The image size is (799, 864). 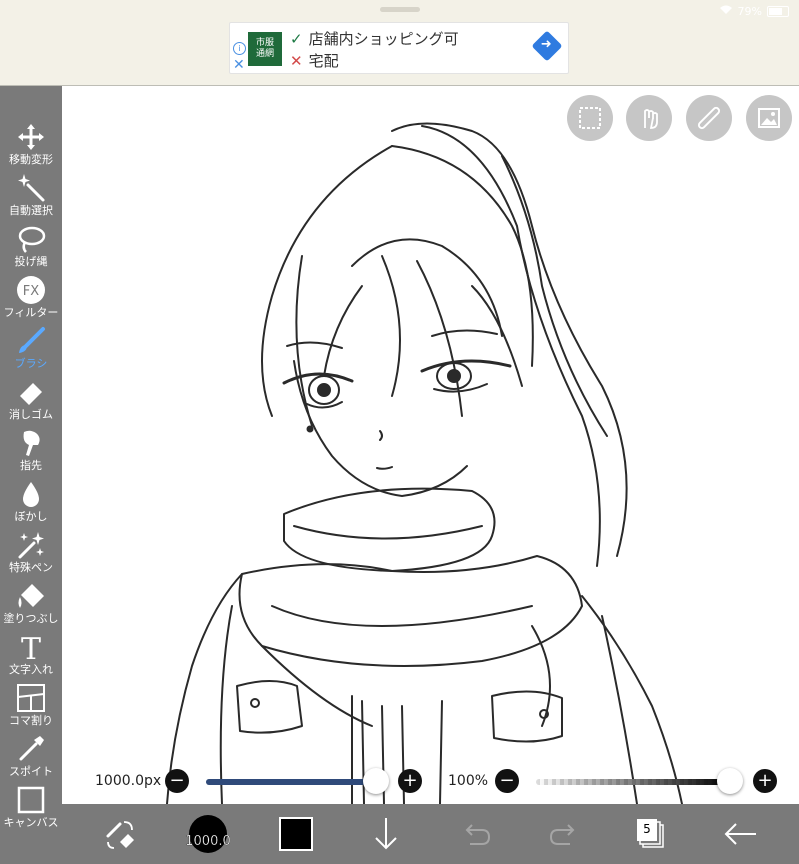 I want to click on sparkle-pen-icon, so click(x=31, y=545).